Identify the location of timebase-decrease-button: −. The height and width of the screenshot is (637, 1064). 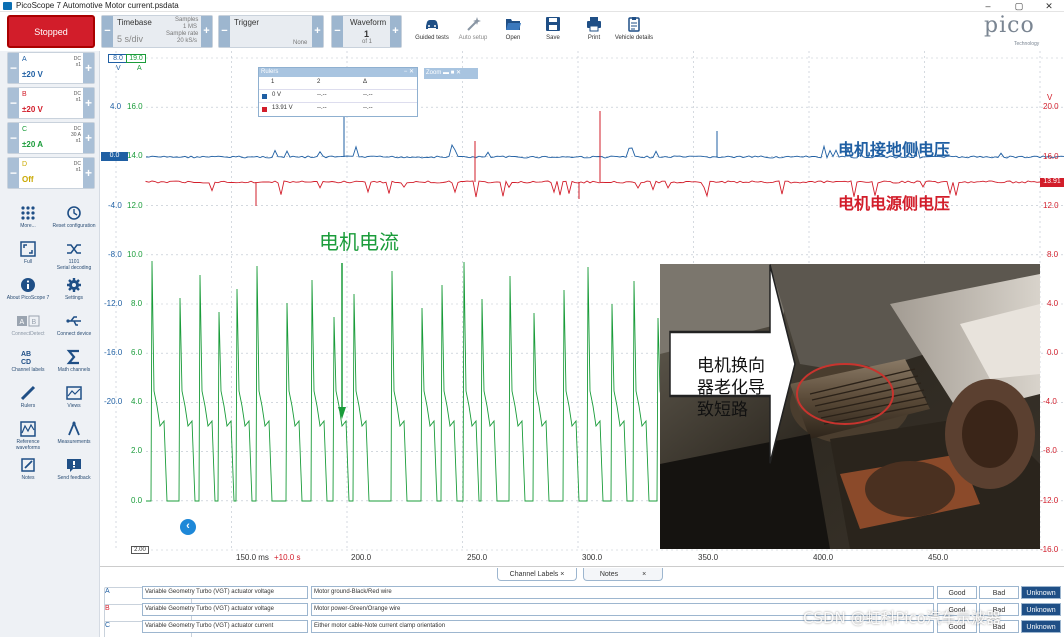
(107, 31).